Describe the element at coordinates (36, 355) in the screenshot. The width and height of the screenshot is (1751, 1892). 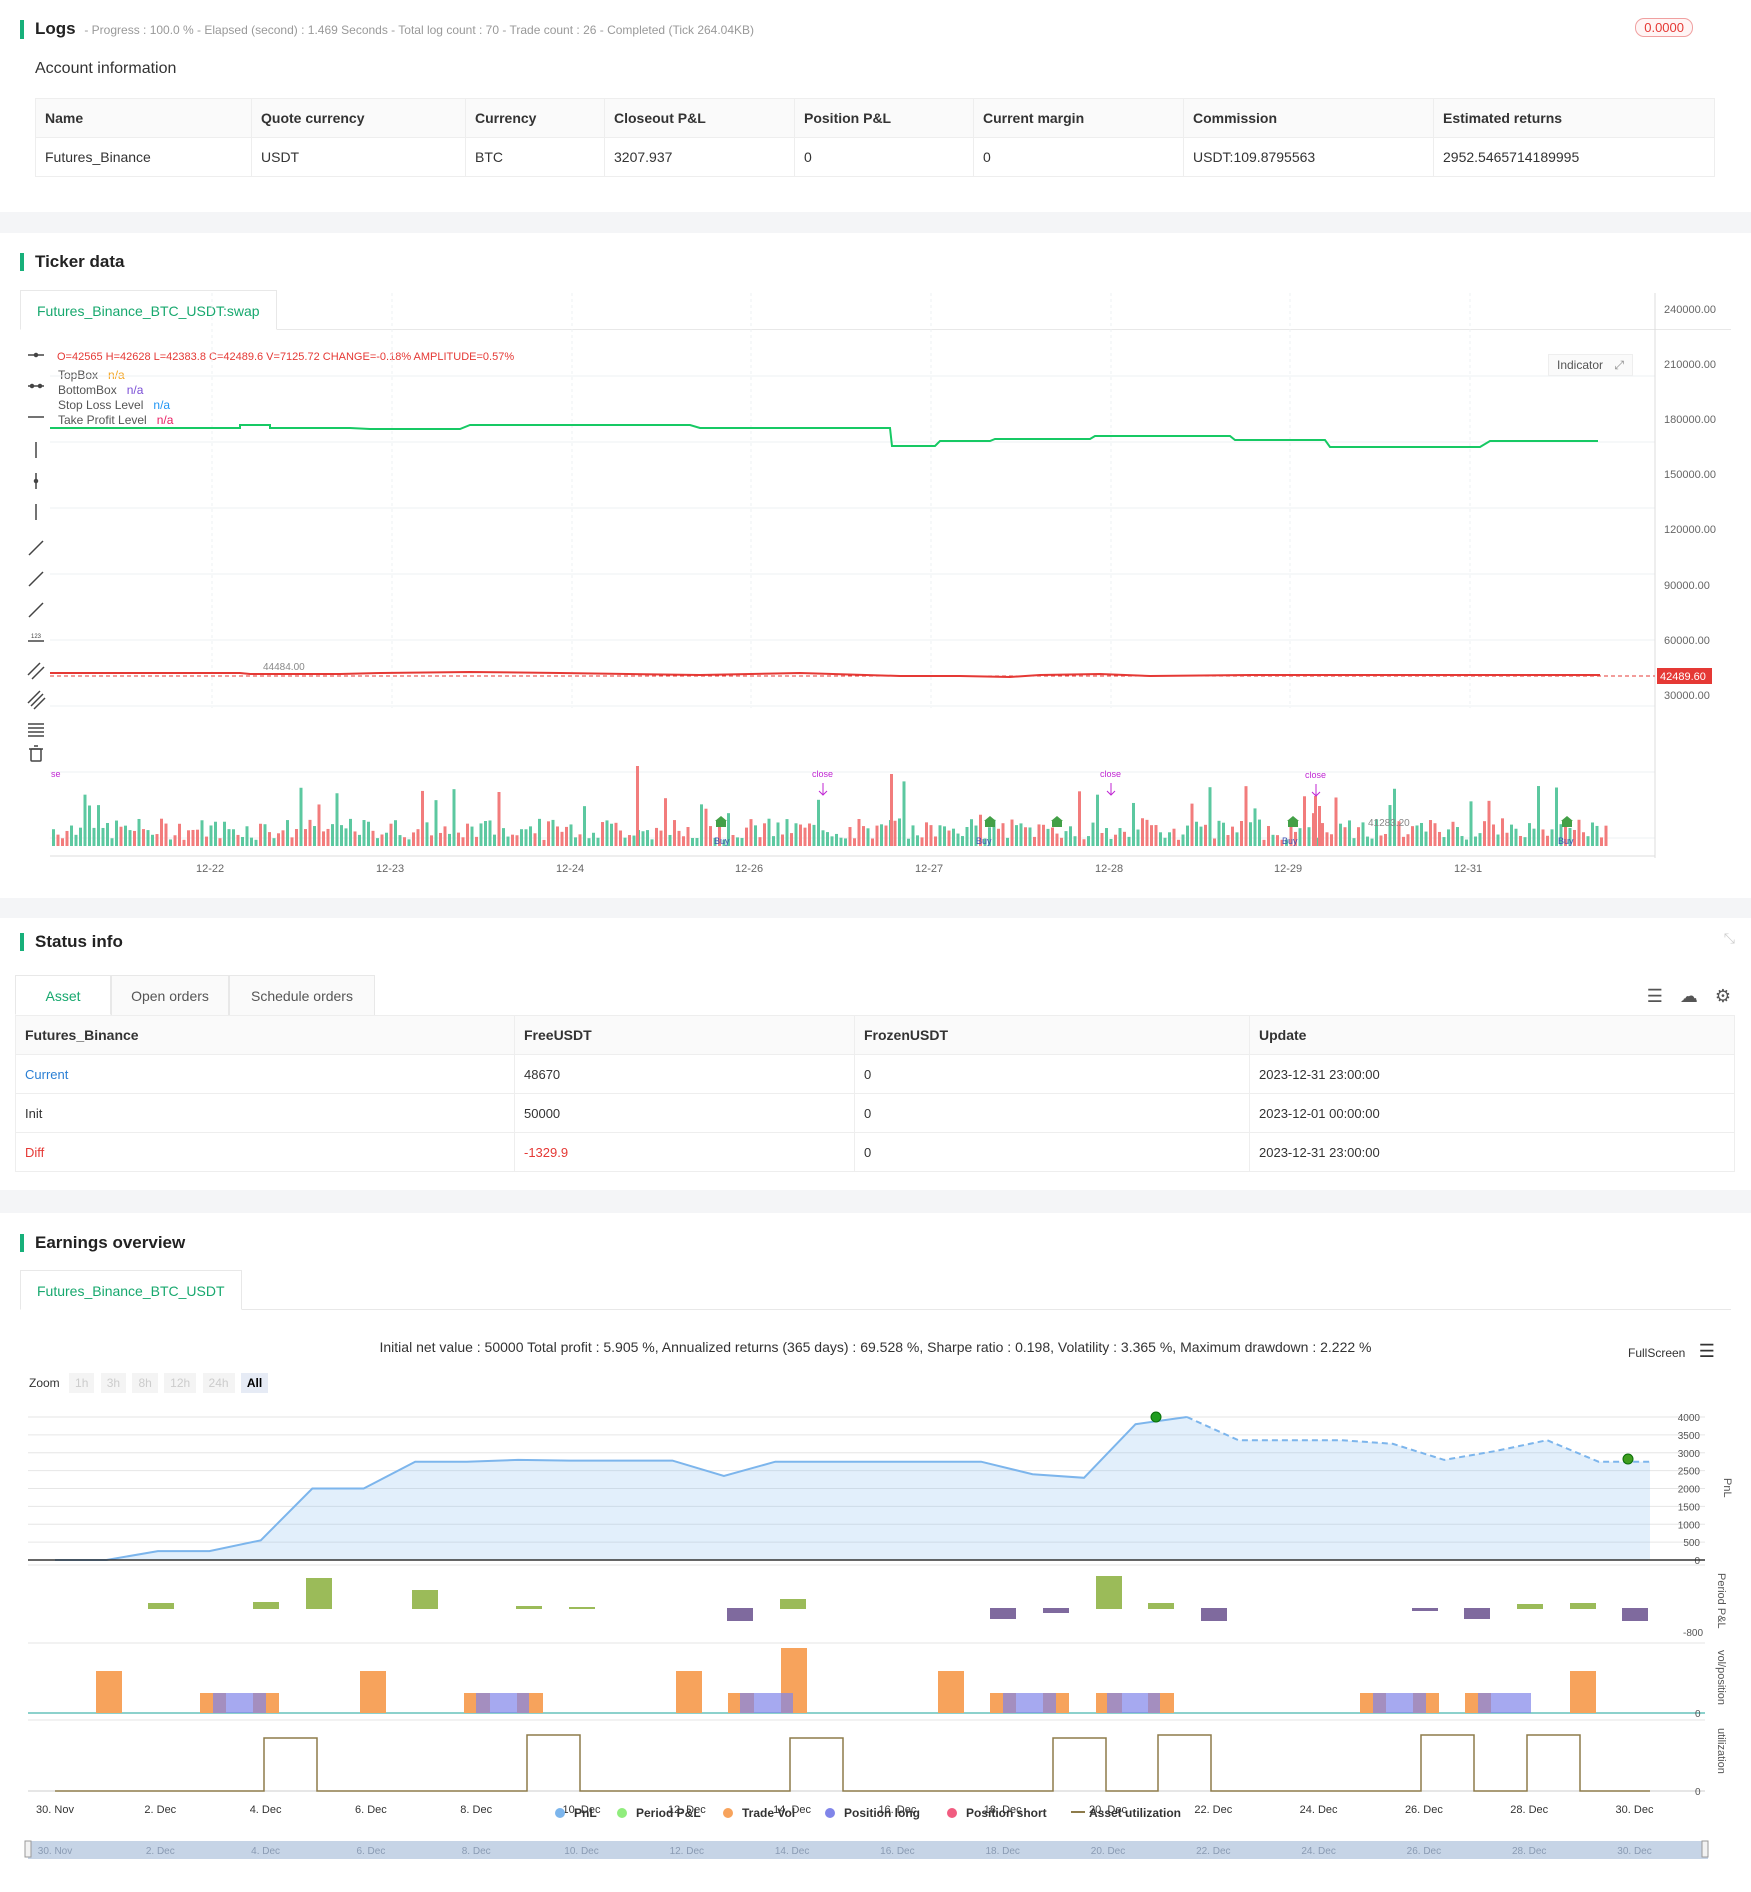
I see `horizontal-line-icon` at that location.